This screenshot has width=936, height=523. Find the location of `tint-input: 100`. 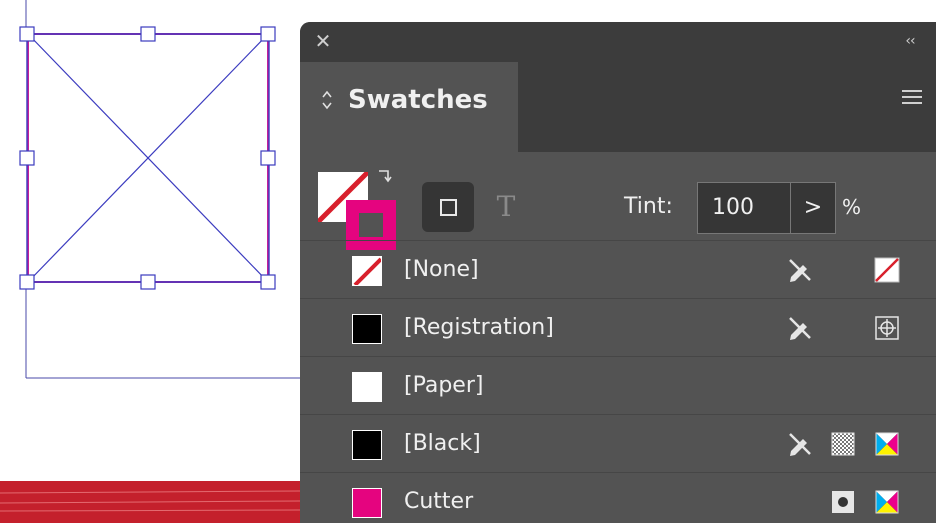

tint-input: 100 is located at coordinates (744, 208).